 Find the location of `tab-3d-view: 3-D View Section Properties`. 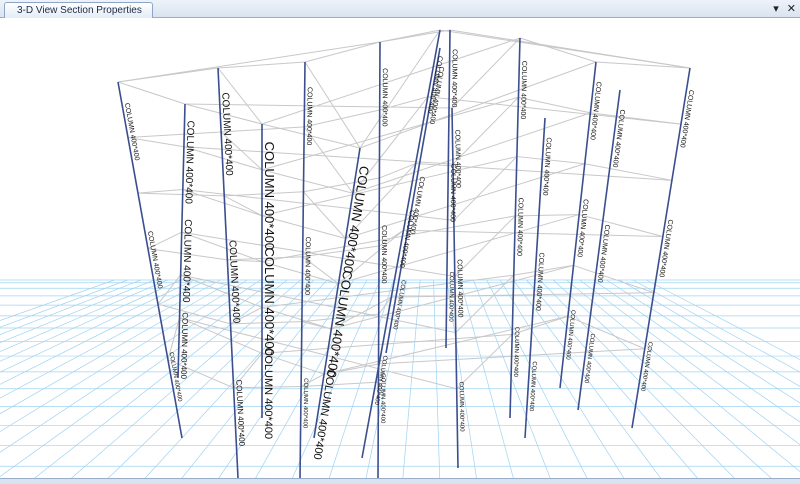

tab-3d-view: 3-D View Section Properties is located at coordinates (78, 10).